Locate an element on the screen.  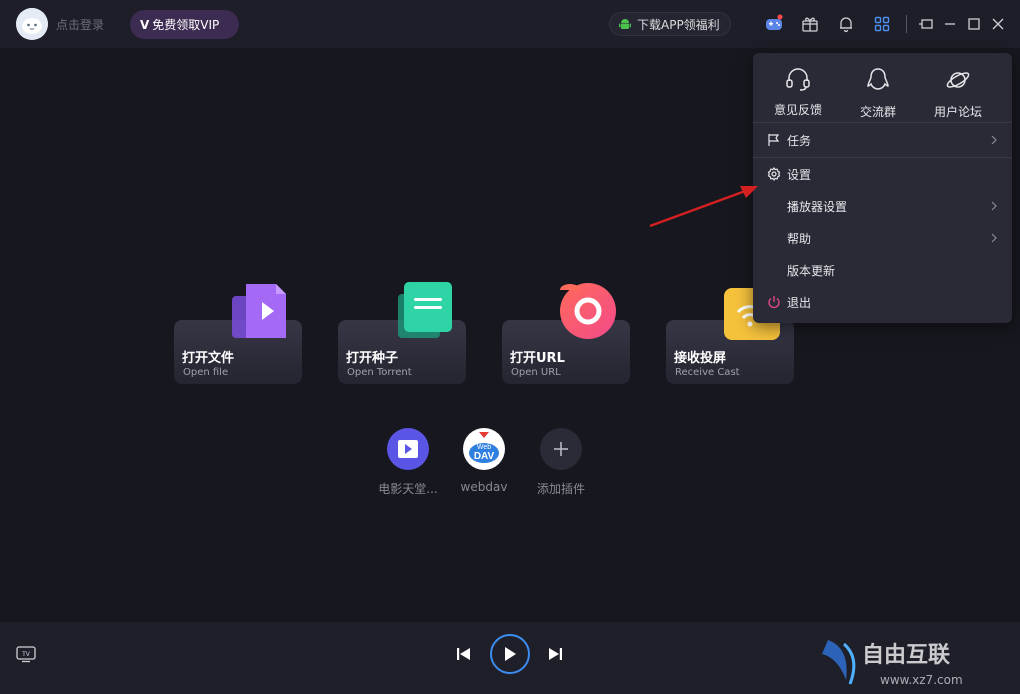
annotation-arrow is located at coordinates (703, 207).